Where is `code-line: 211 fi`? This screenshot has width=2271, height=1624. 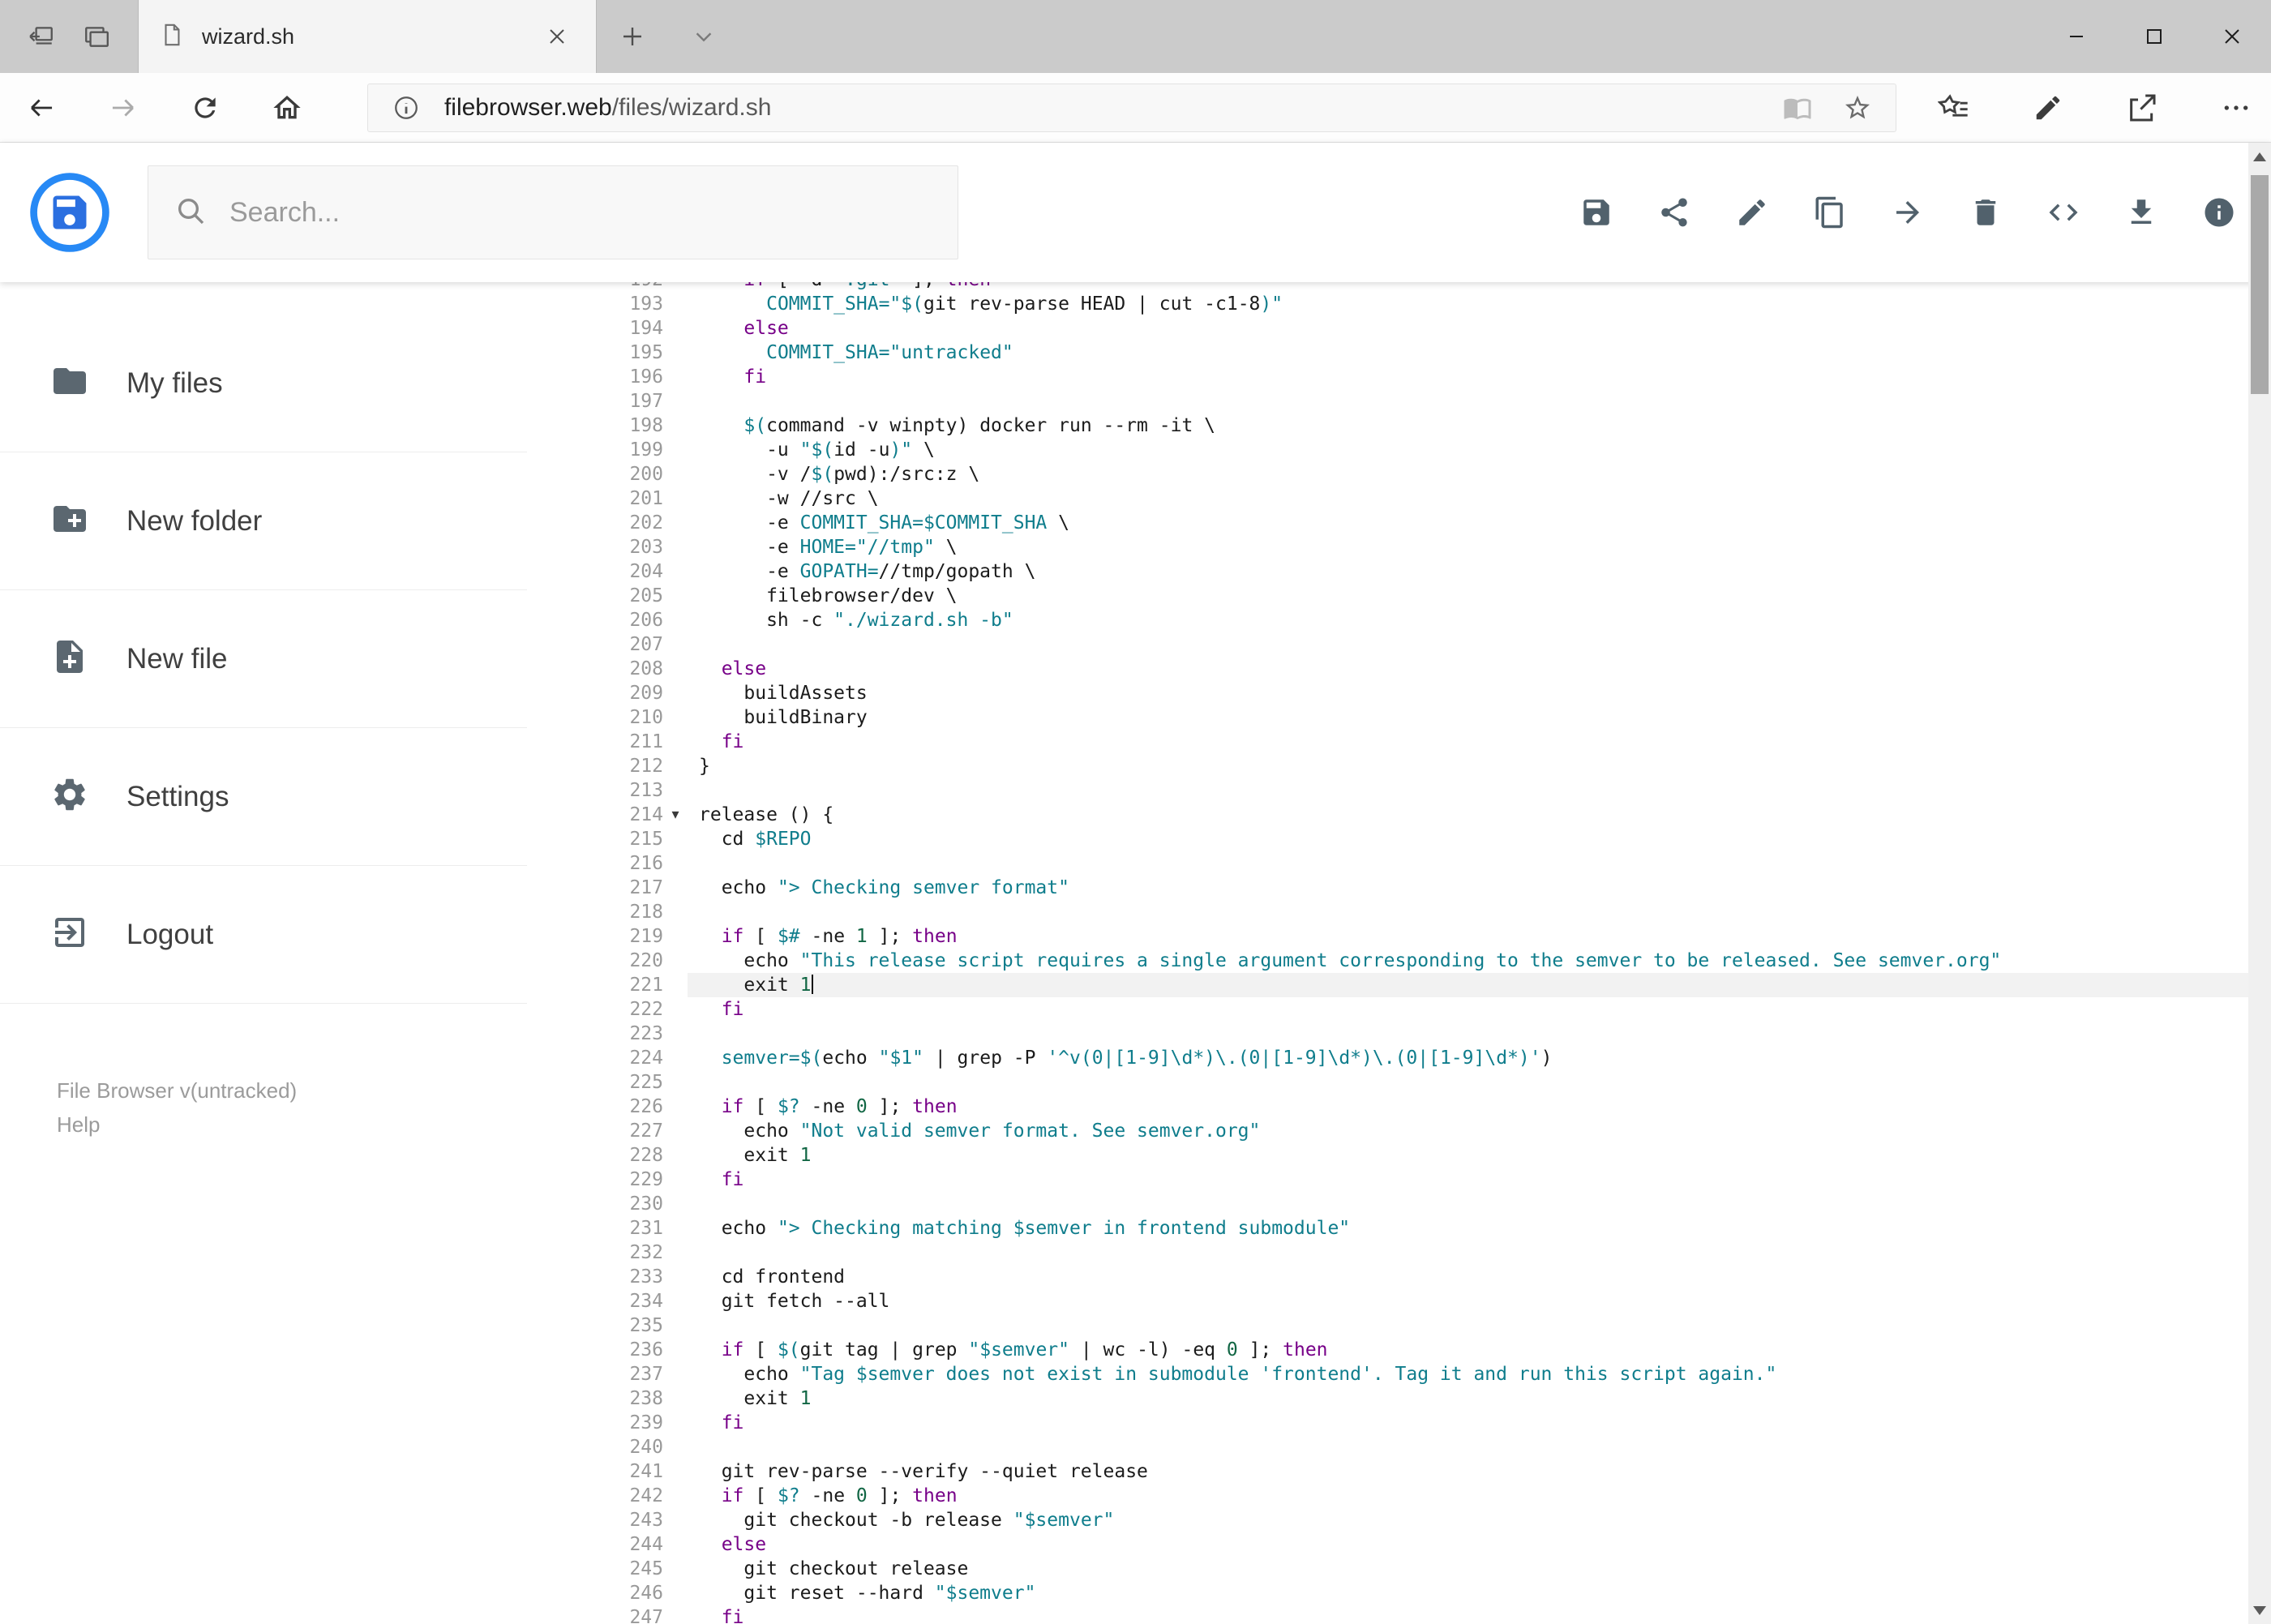
code-line: 211 fi is located at coordinates (1387, 742).